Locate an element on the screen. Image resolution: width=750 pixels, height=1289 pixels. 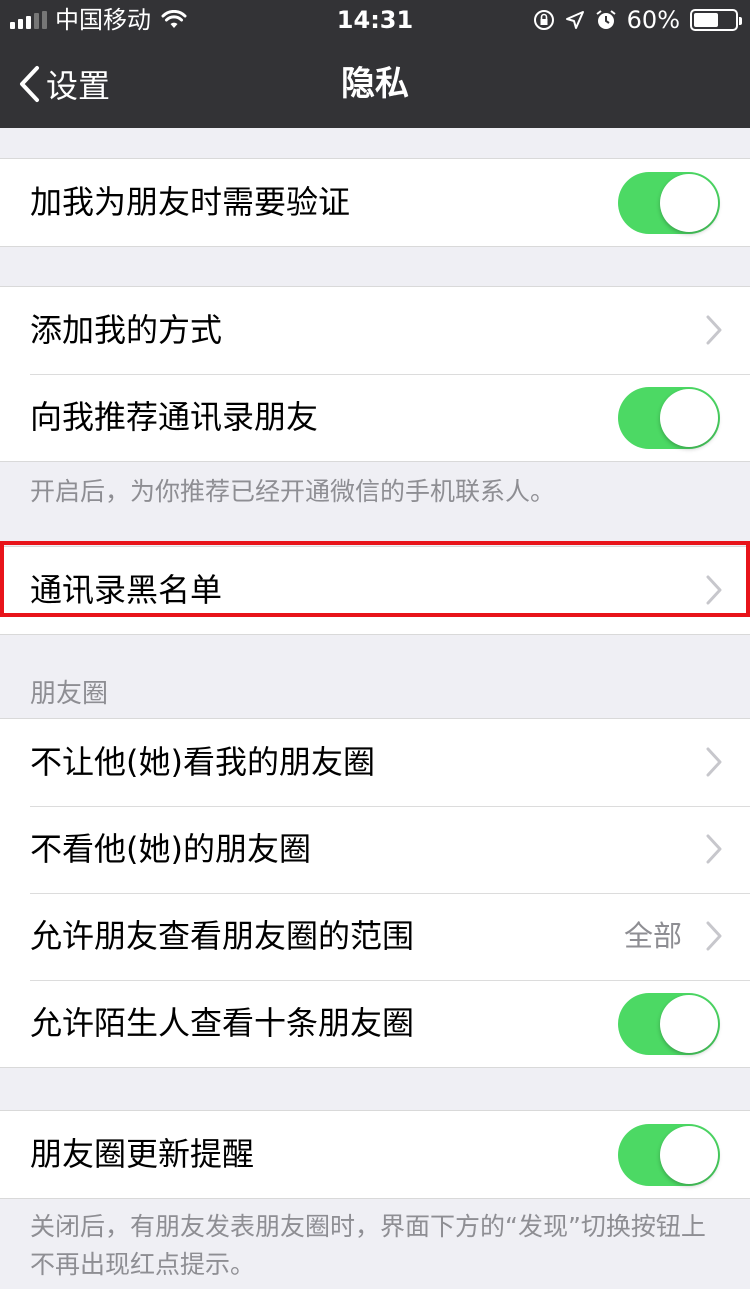
location-icon is located at coordinates (575, 20).